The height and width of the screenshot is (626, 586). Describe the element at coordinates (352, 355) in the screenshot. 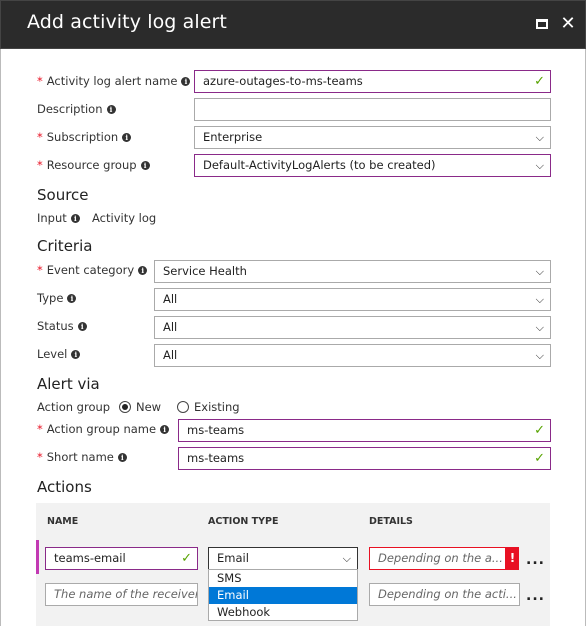

I see `level-select: All ⌵` at that location.